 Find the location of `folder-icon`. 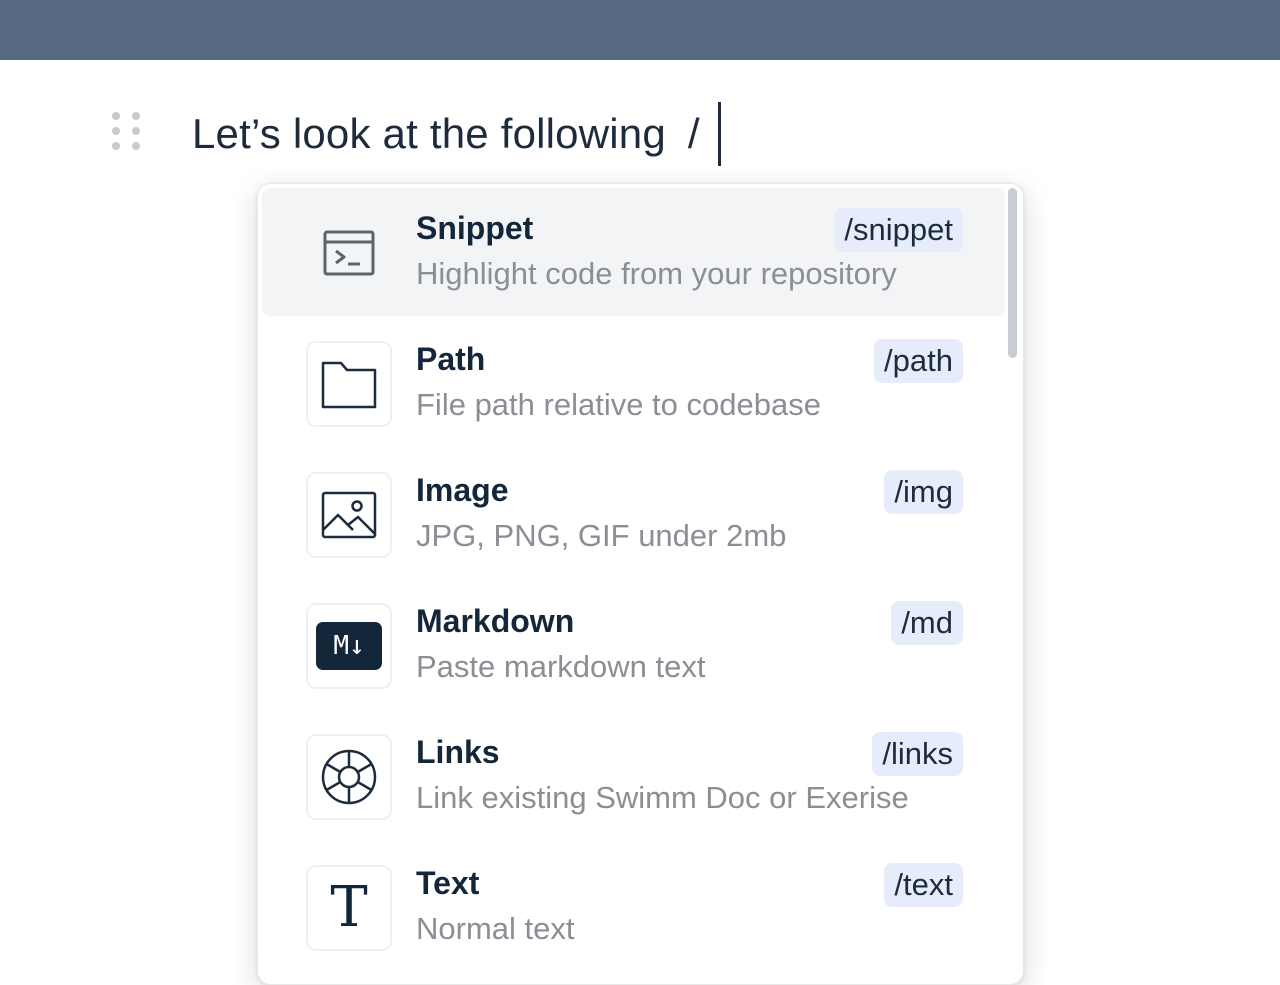

folder-icon is located at coordinates (349, 384).